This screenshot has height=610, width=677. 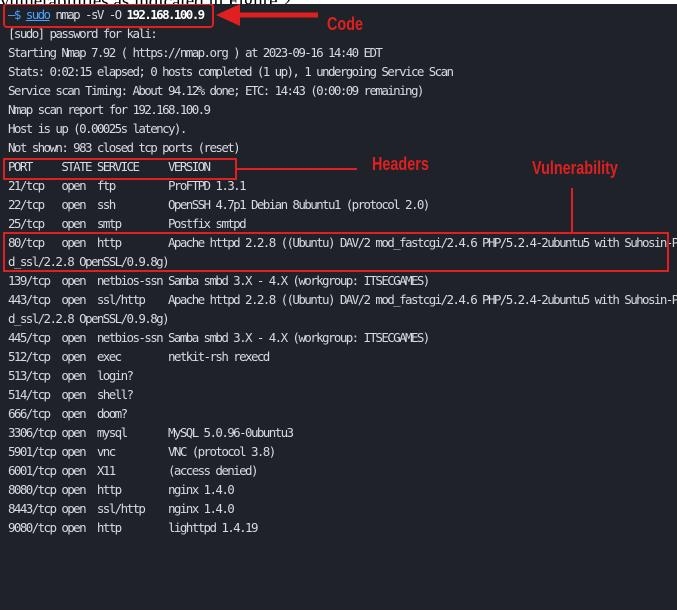 What do you see at coordinates (127, 185) in the screenshot?
I see `port-row: 21/tcp open ftp ProFTPD 1.3.1` at bounding box center [127, 185].